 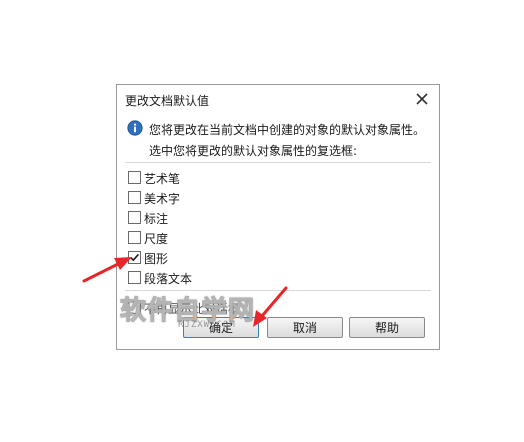 What do you see at coordinates (162, 179) in the screenshot?
I see `checkbox-label: 艺术笔` at bounding box center [162, 179].